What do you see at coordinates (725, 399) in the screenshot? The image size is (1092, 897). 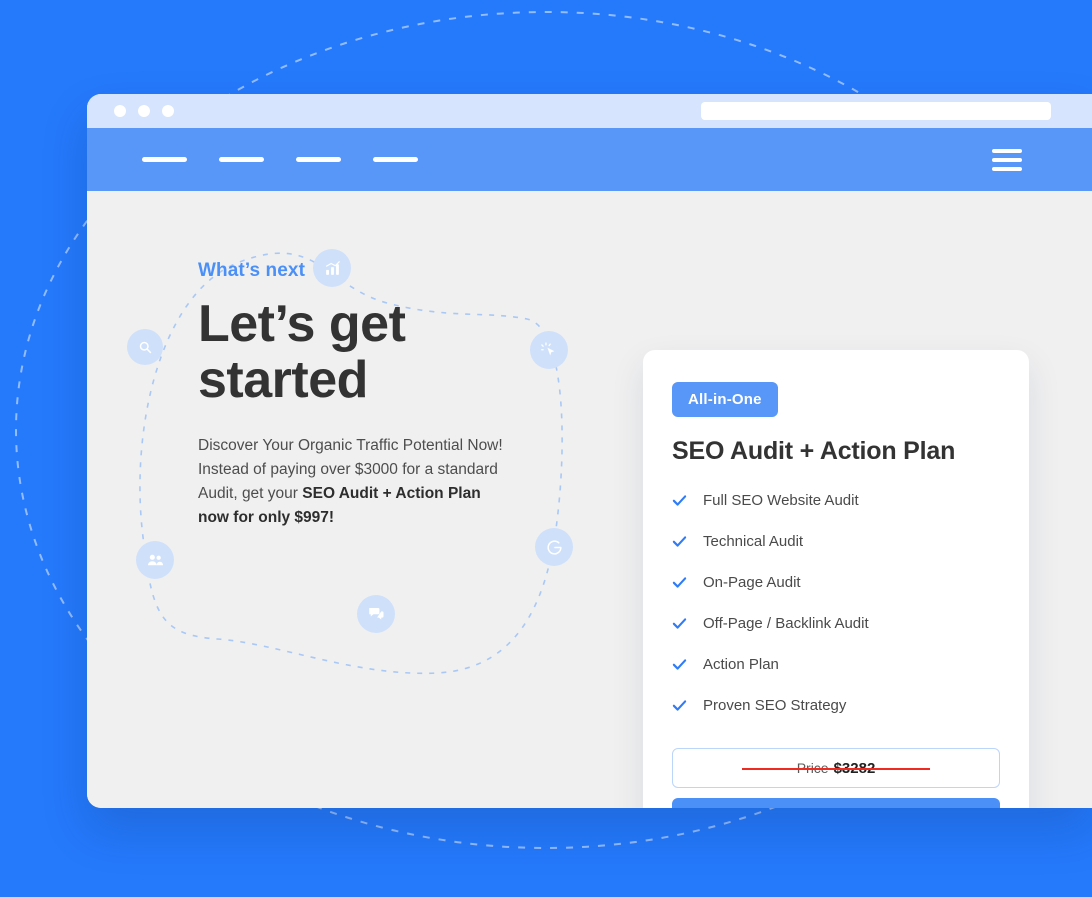 I see `status-badge: All-in-One` at bounding box center [725, 399].